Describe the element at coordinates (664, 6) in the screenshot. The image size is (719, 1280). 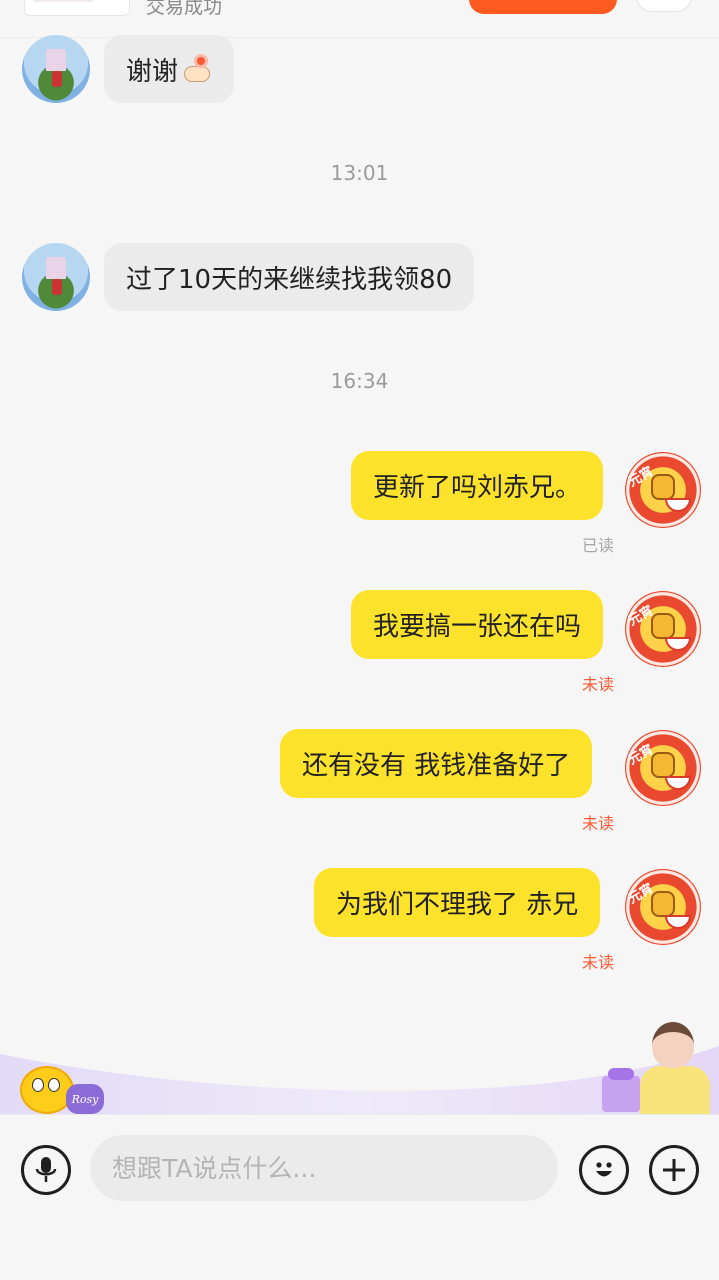
I see `more-button` at that location.